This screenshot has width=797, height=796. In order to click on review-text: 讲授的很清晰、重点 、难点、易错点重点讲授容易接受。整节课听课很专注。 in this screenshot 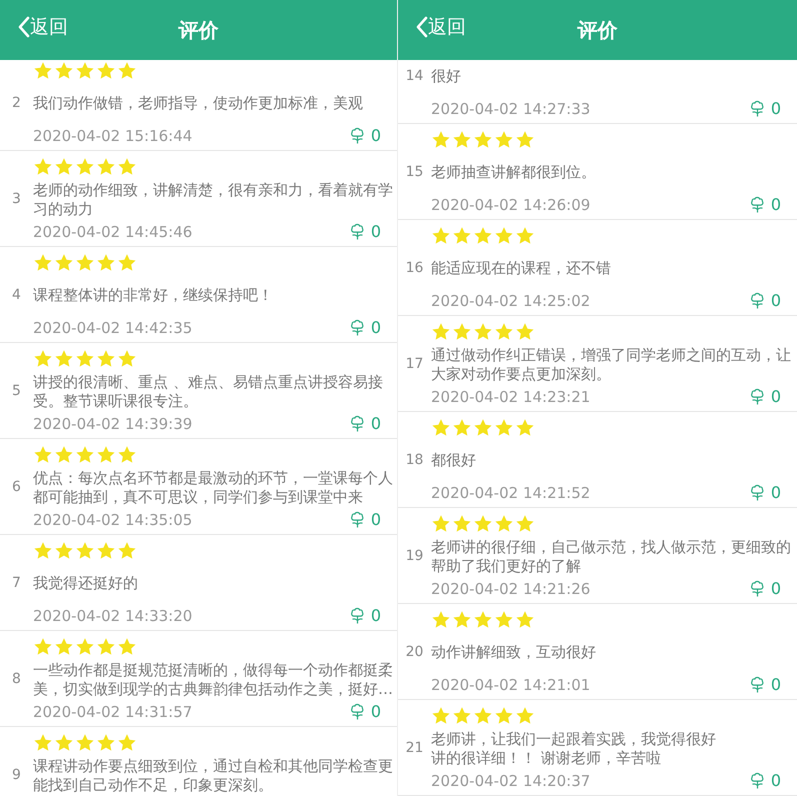, I will do `click(208, 391)`.